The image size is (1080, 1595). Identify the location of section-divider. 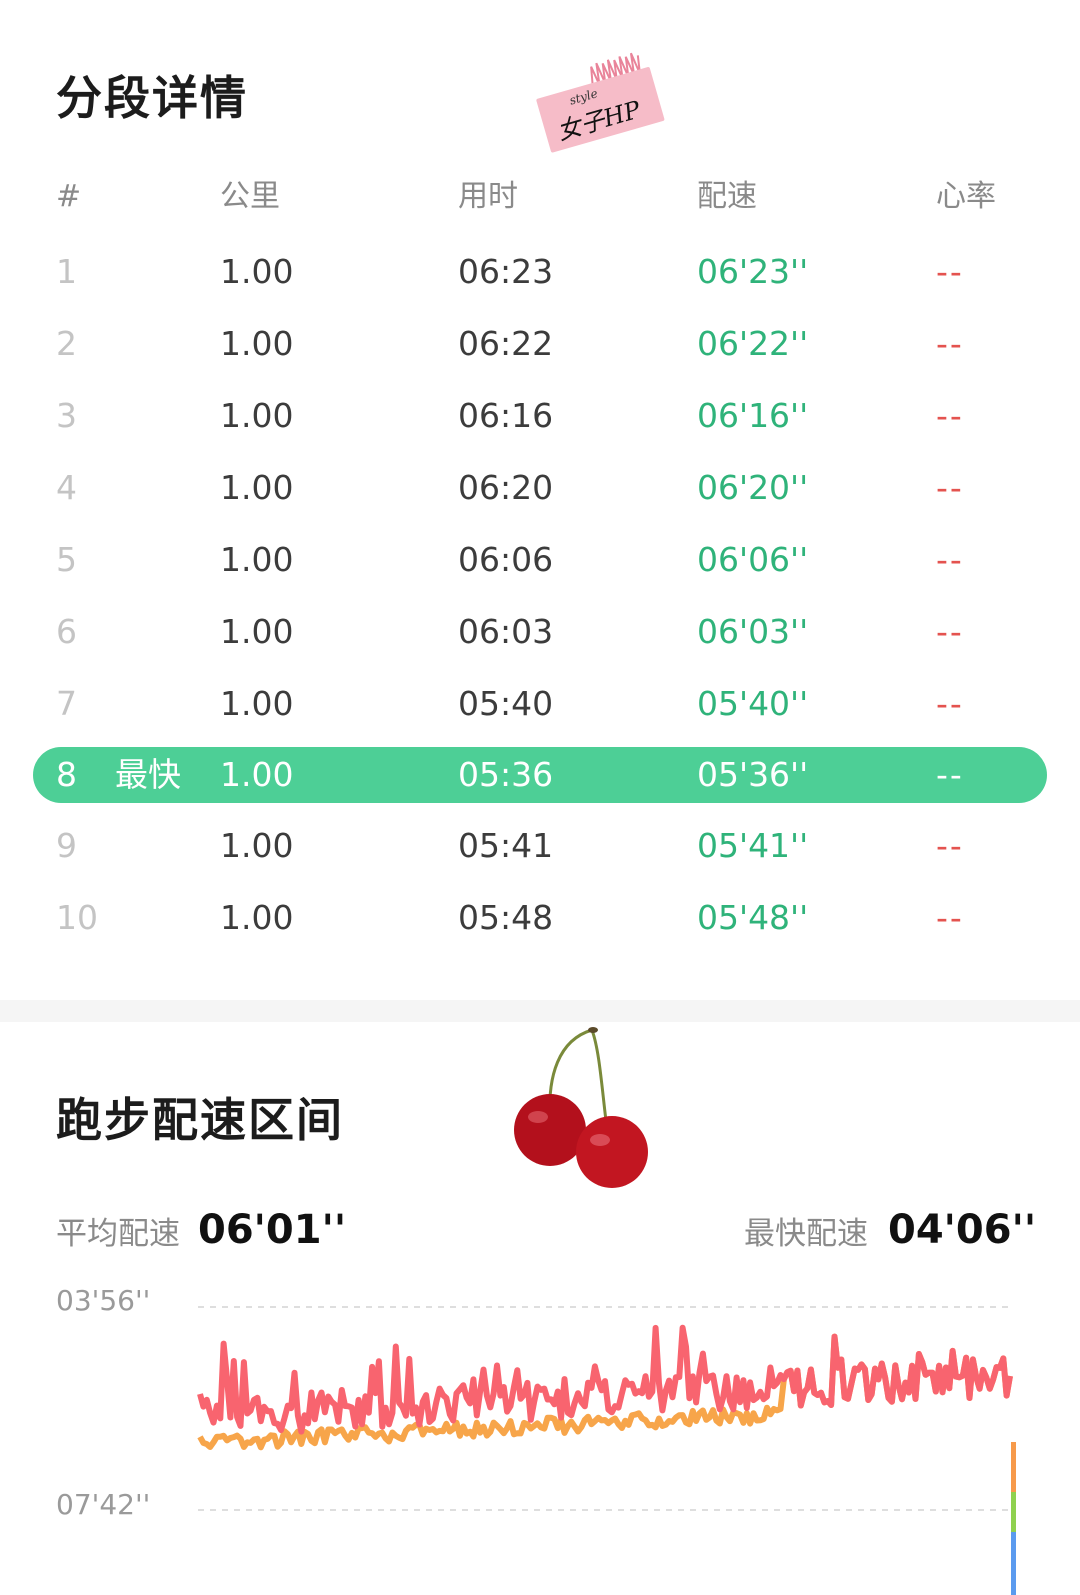
(540, 1011).